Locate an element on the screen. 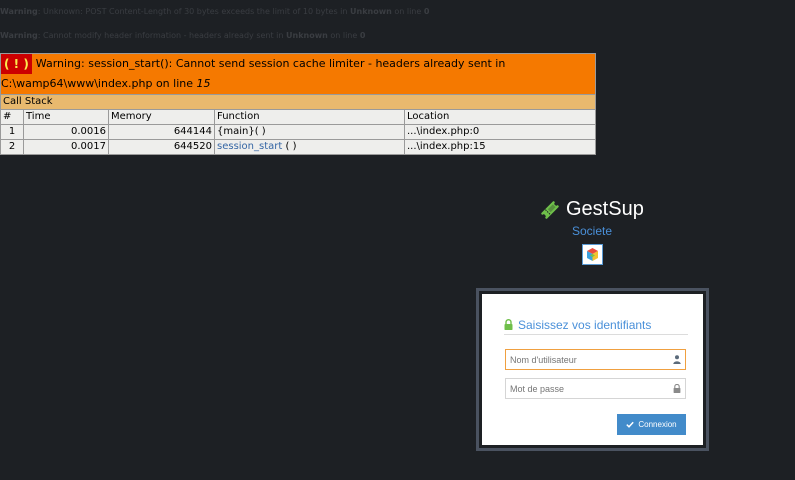 The width and height of the screenshot is (795, 480). username-input is located at coordinates (595, 359).